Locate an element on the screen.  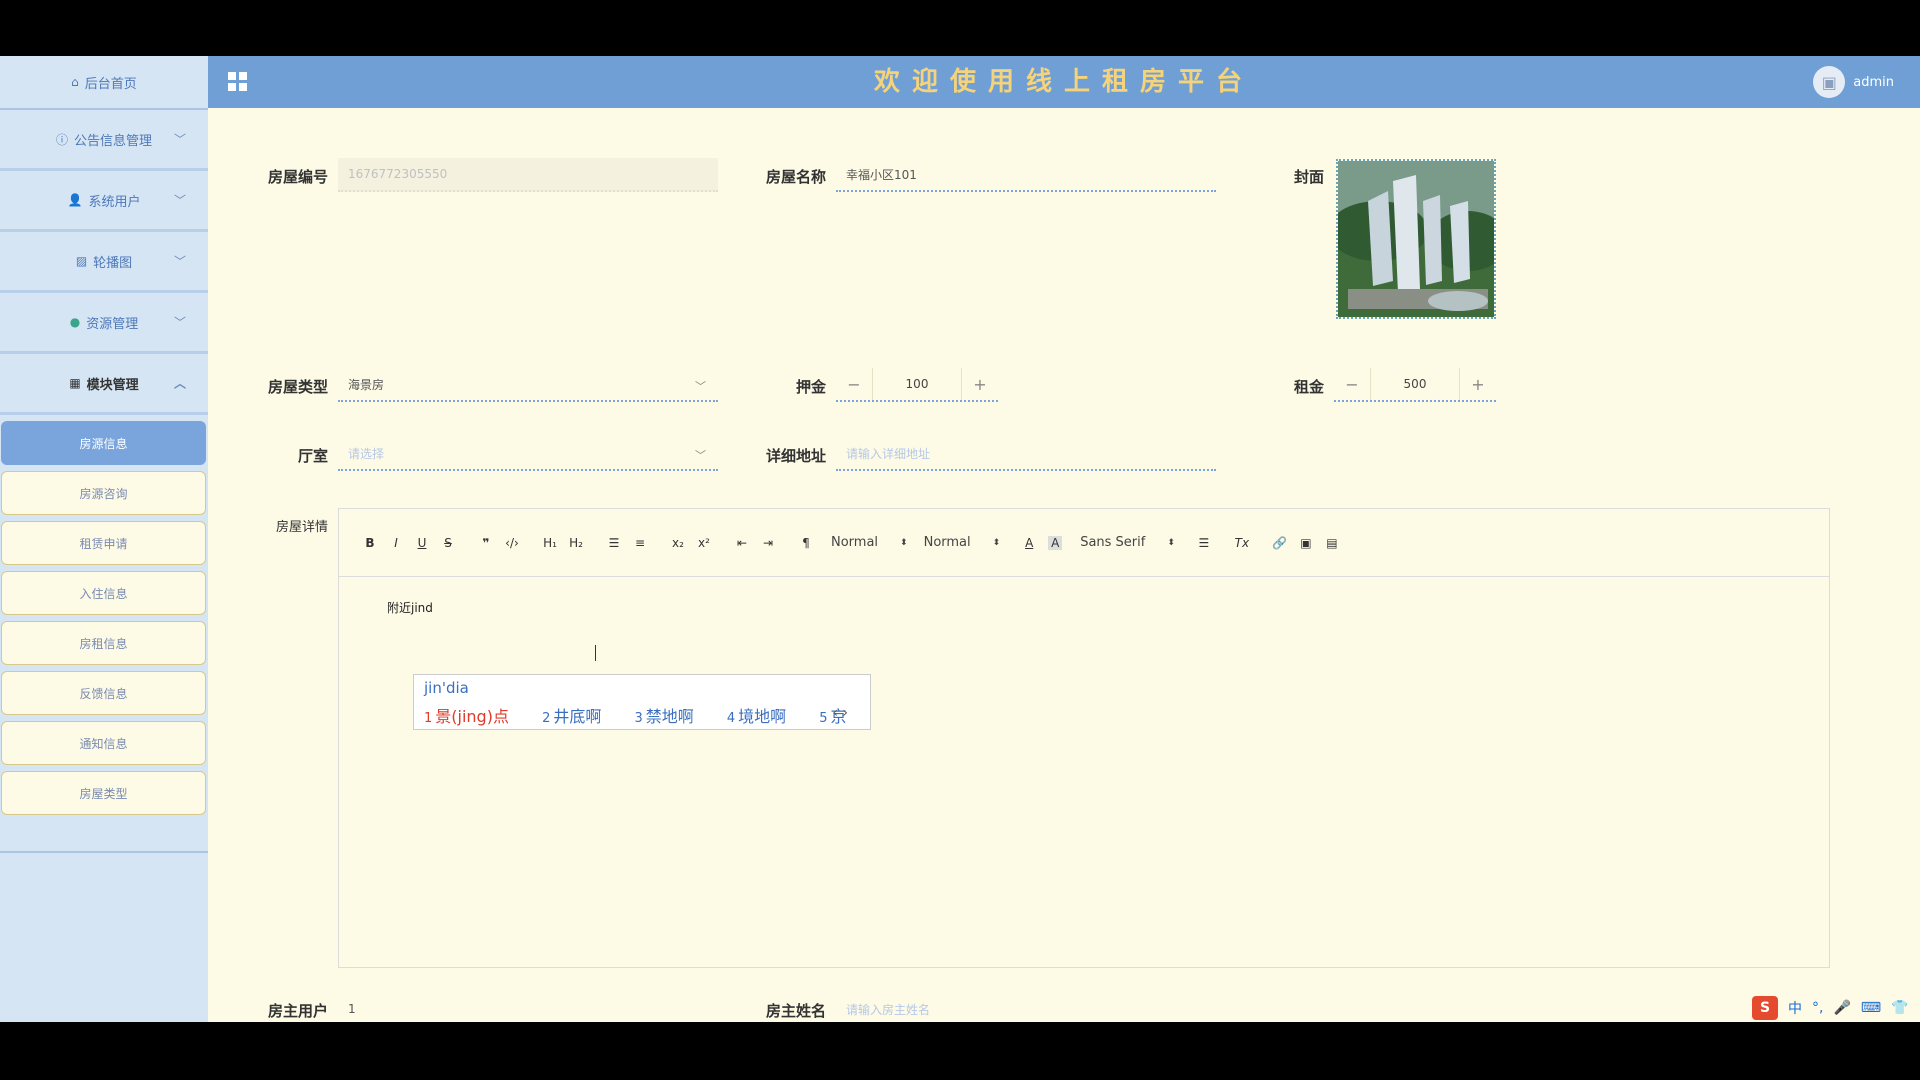
cover-image is located at coordinates (1416, 239).